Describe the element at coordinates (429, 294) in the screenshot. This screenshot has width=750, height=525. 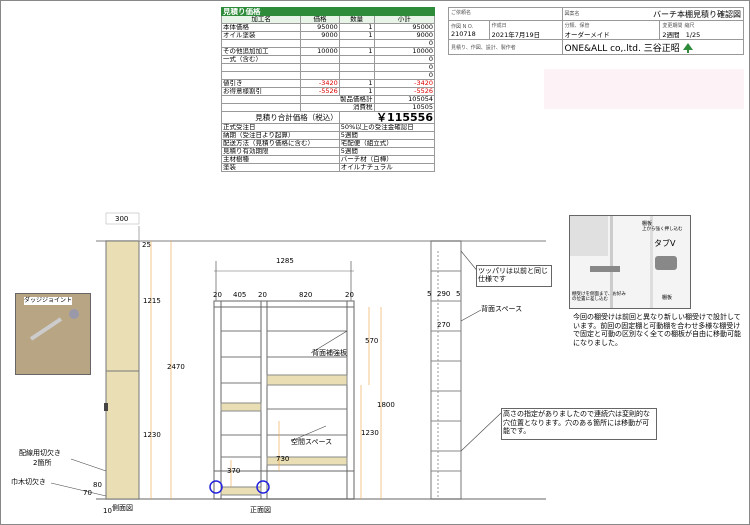
I see `dim-5a: 5` at that location.